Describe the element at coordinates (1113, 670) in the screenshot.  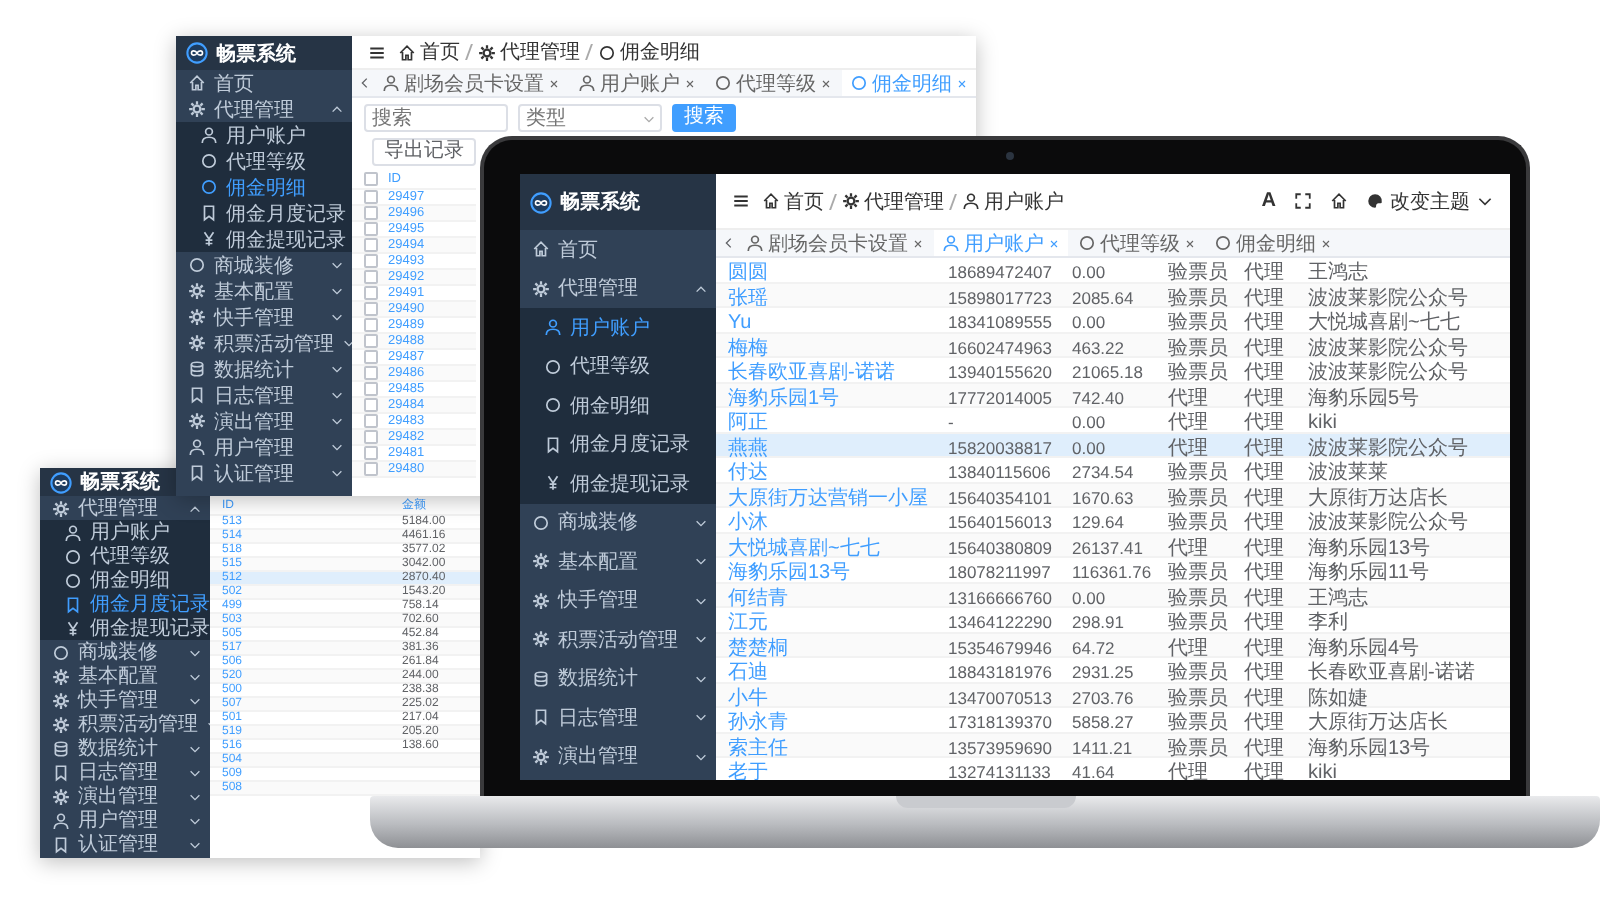
I see `table-row: 石迪 18843181976 2931.25 验票员 代理 长春欧亚喜剧-诺诺` at that location.